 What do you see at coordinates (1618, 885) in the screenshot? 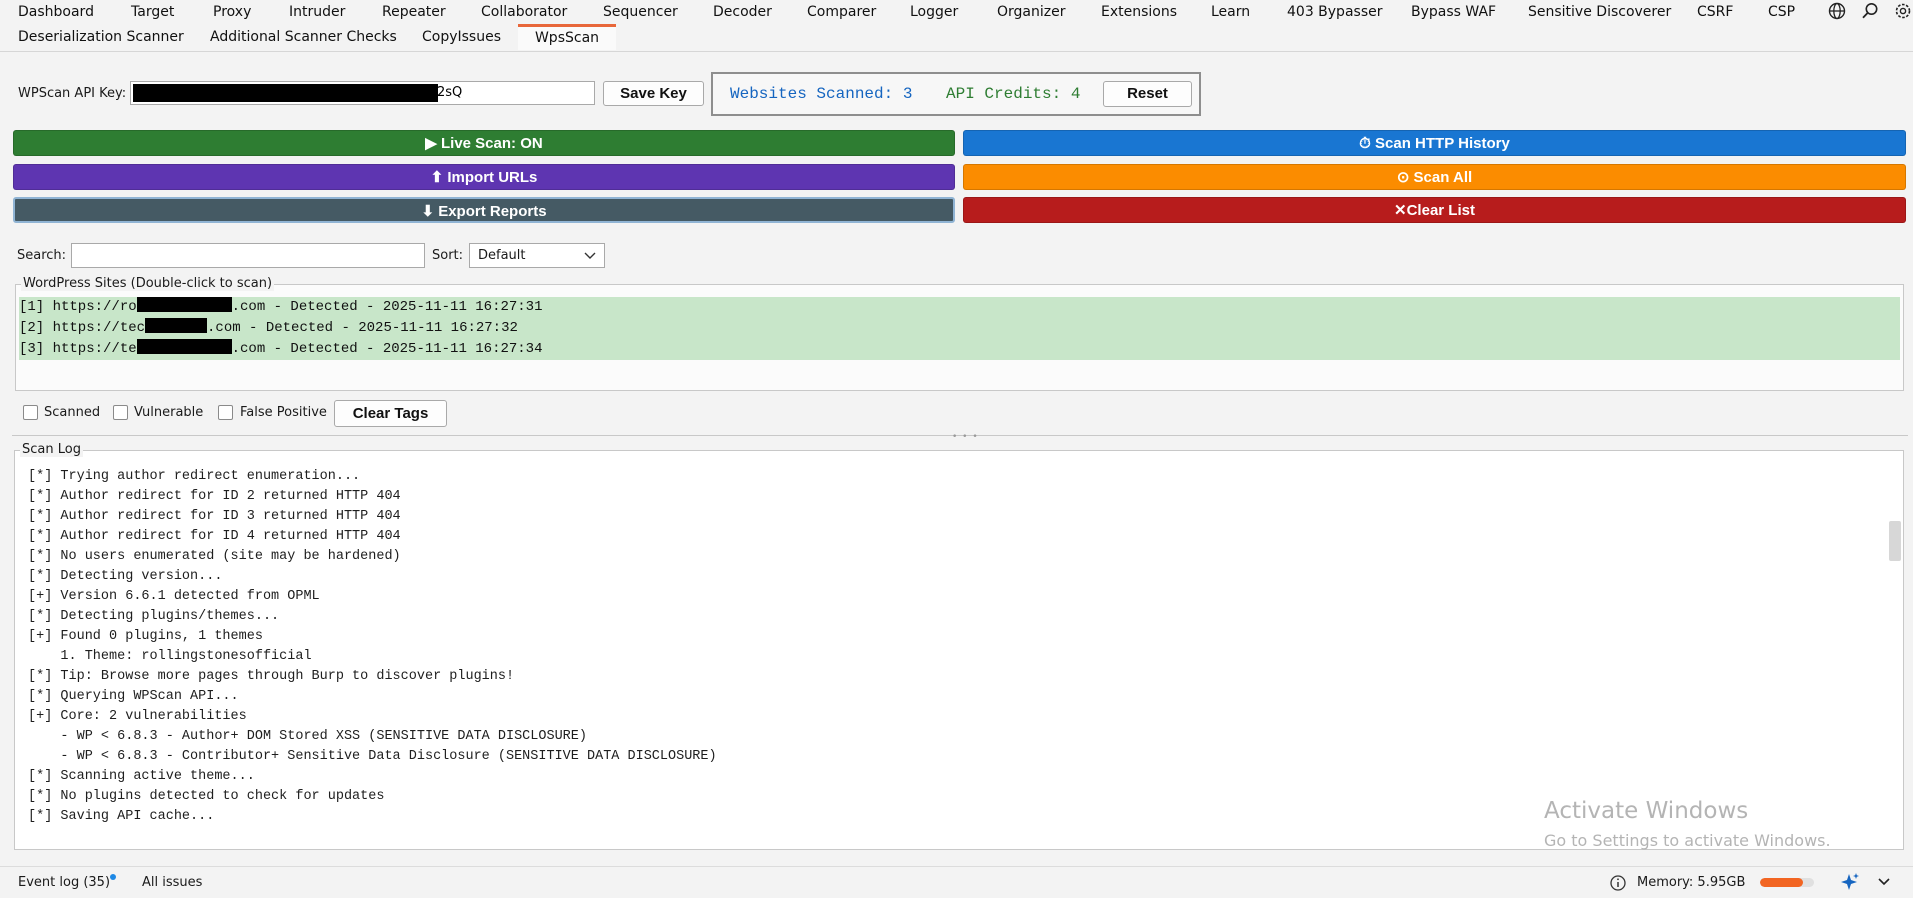
I see `info-icon` at bounding box center [1618, 885].